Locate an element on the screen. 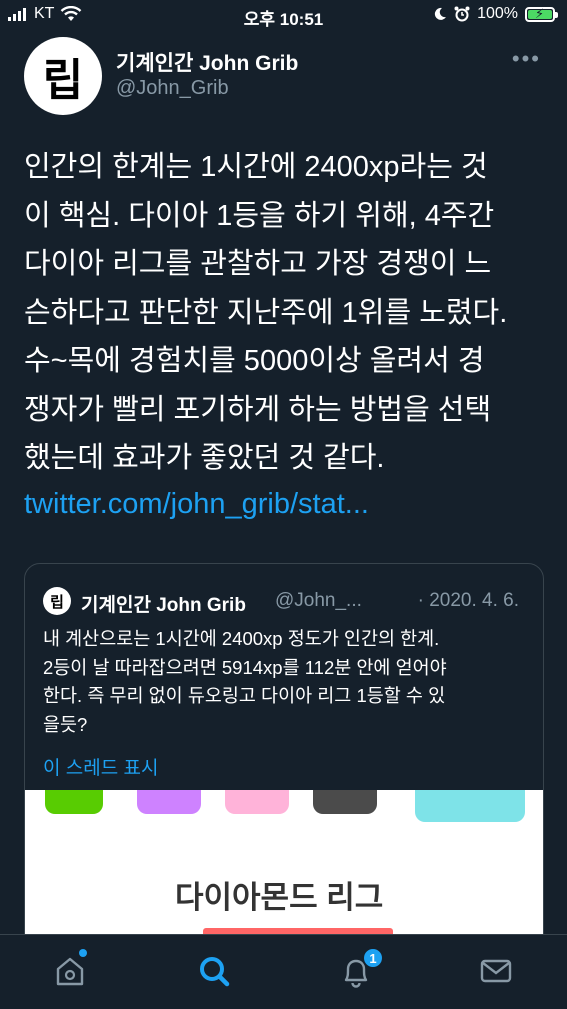 This screenshot has width=567, height=1009. tab-search is located at coordinates (214, 971).